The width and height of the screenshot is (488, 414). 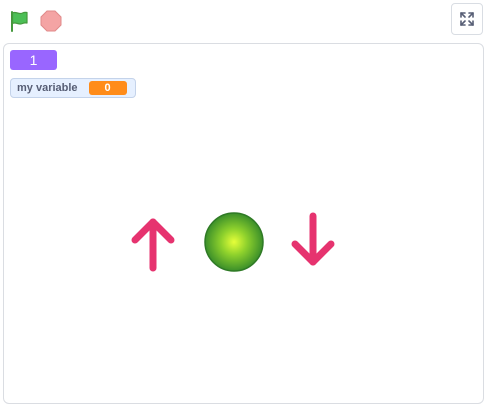 I want to click on arrow-down-sprite, so click(x=313, y=241).